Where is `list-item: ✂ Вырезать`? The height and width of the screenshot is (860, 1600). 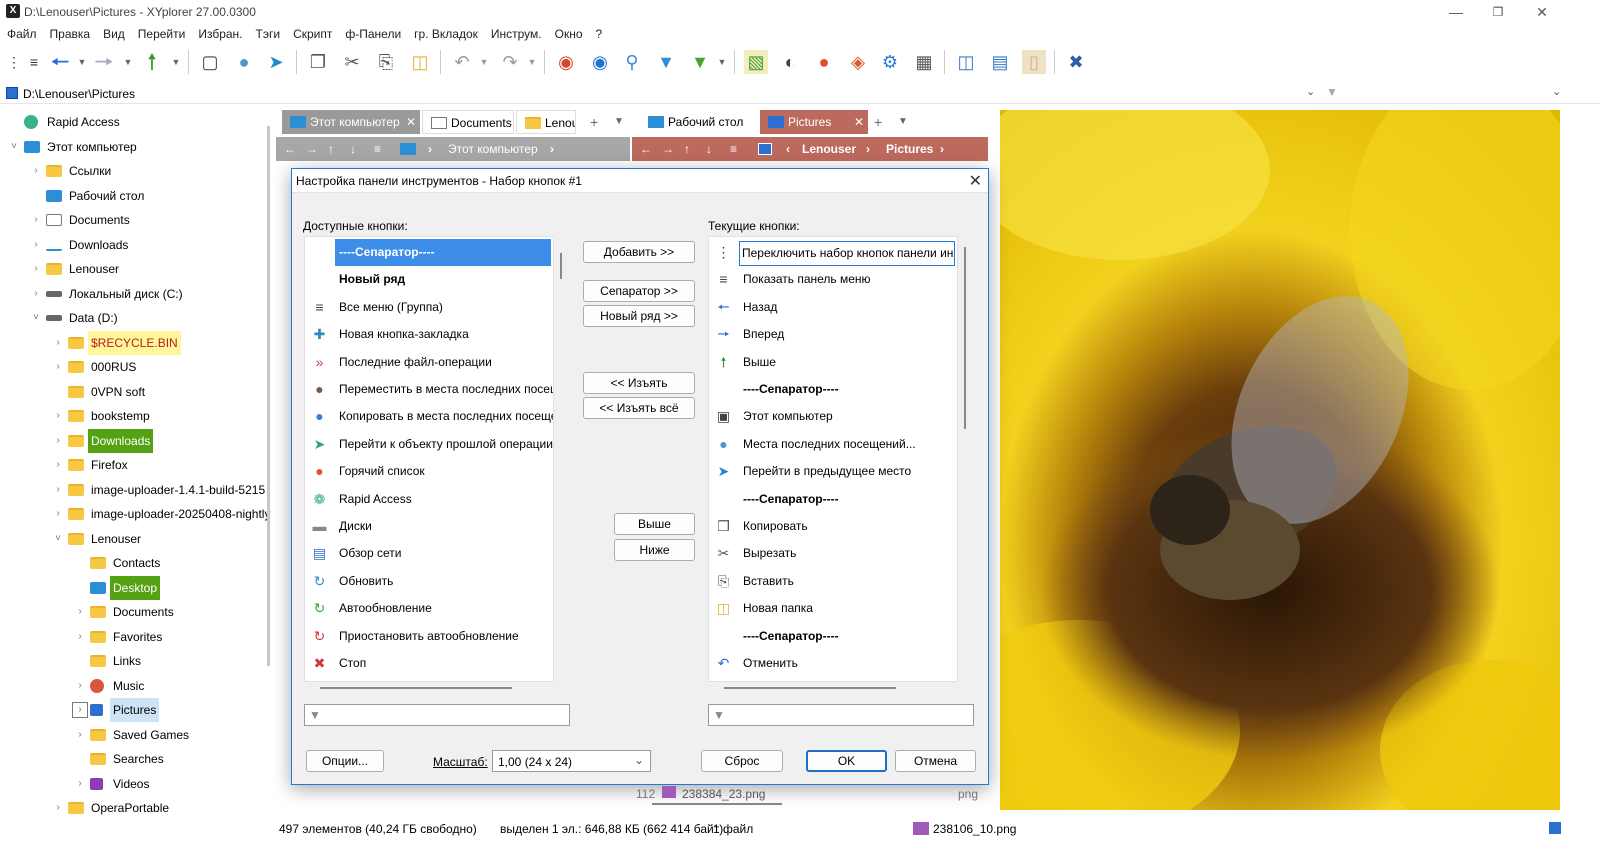
list-item: ✂ Вырезать is located at coordinates (833, 553).